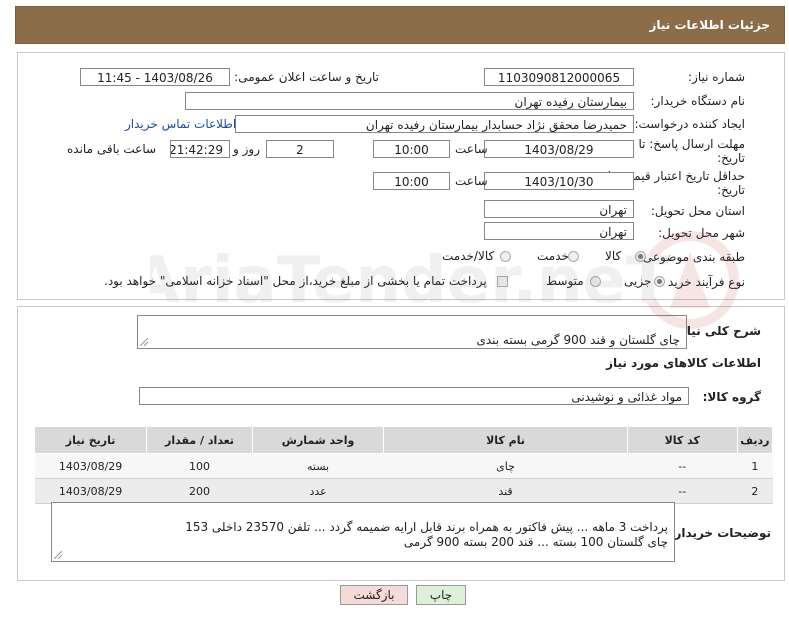 The width and height of the screenshot is (789, 620). What do you see at coordinates (199, 491) in the screenshot?
I see `cell-quantity: 200` at bounding box center [199, 491].